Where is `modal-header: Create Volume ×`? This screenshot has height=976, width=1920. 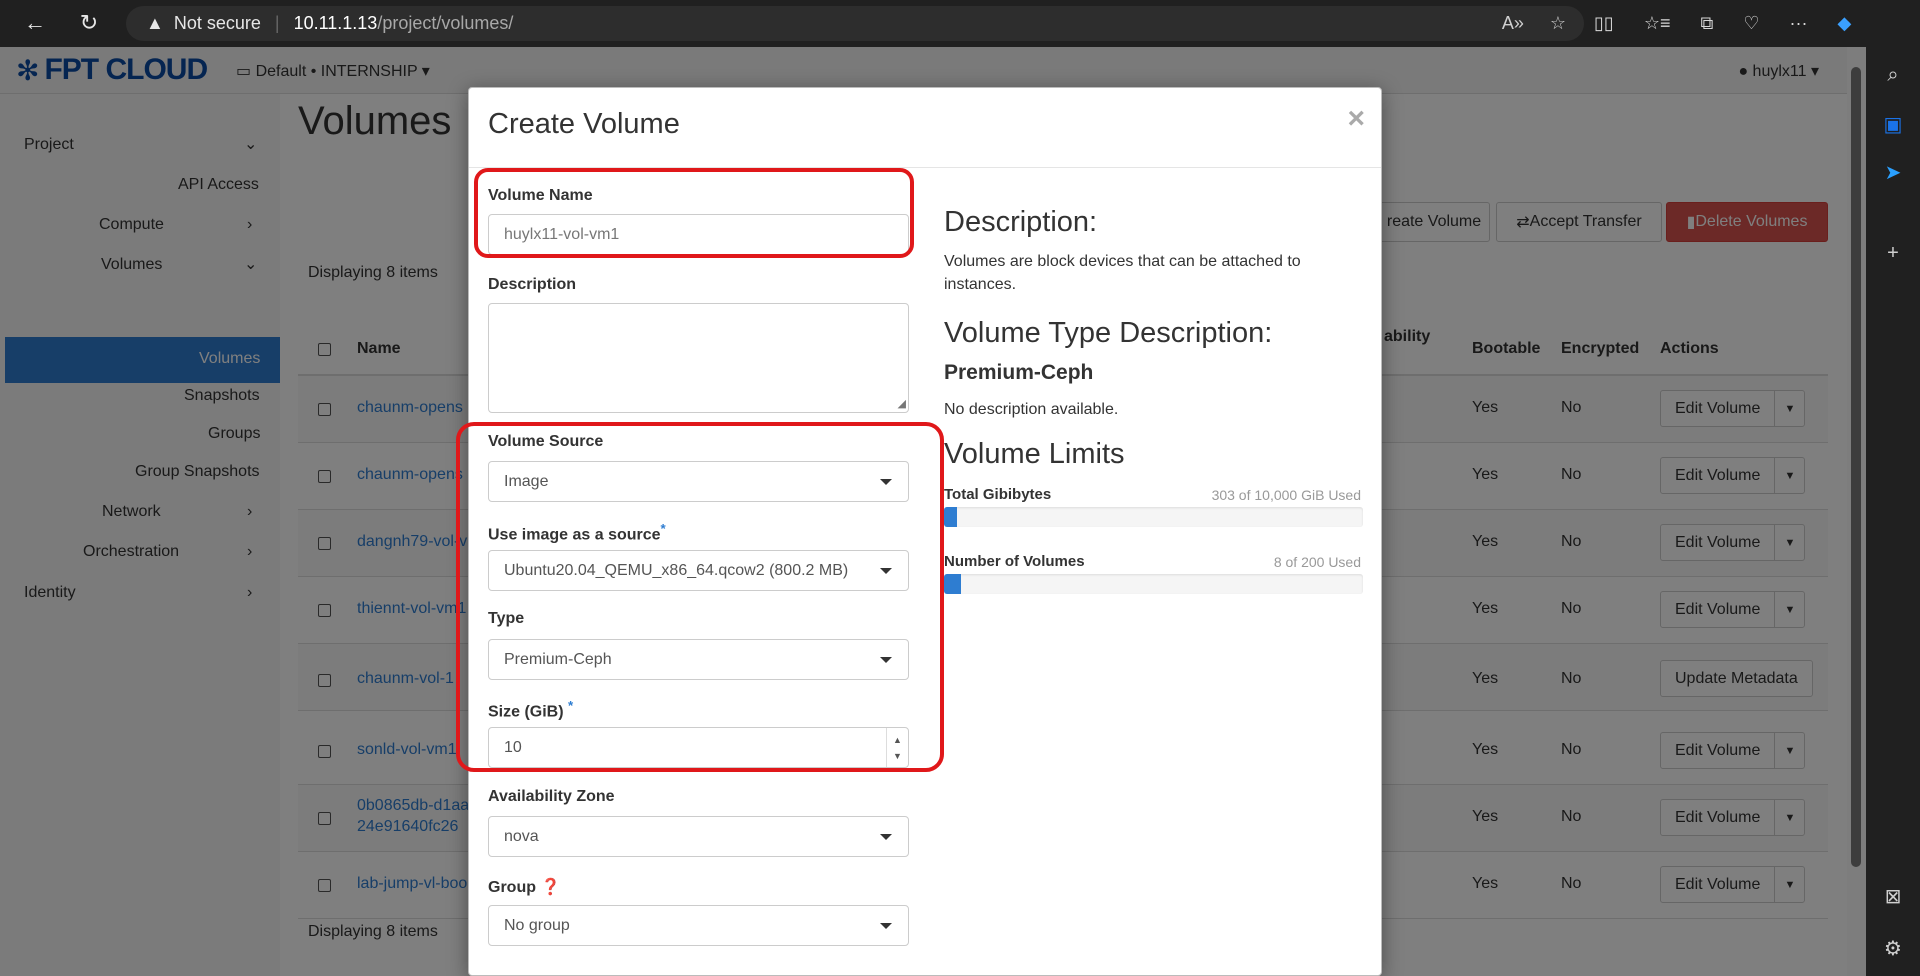
modal-header: Create Volume × is located at coordinates (925, 128).